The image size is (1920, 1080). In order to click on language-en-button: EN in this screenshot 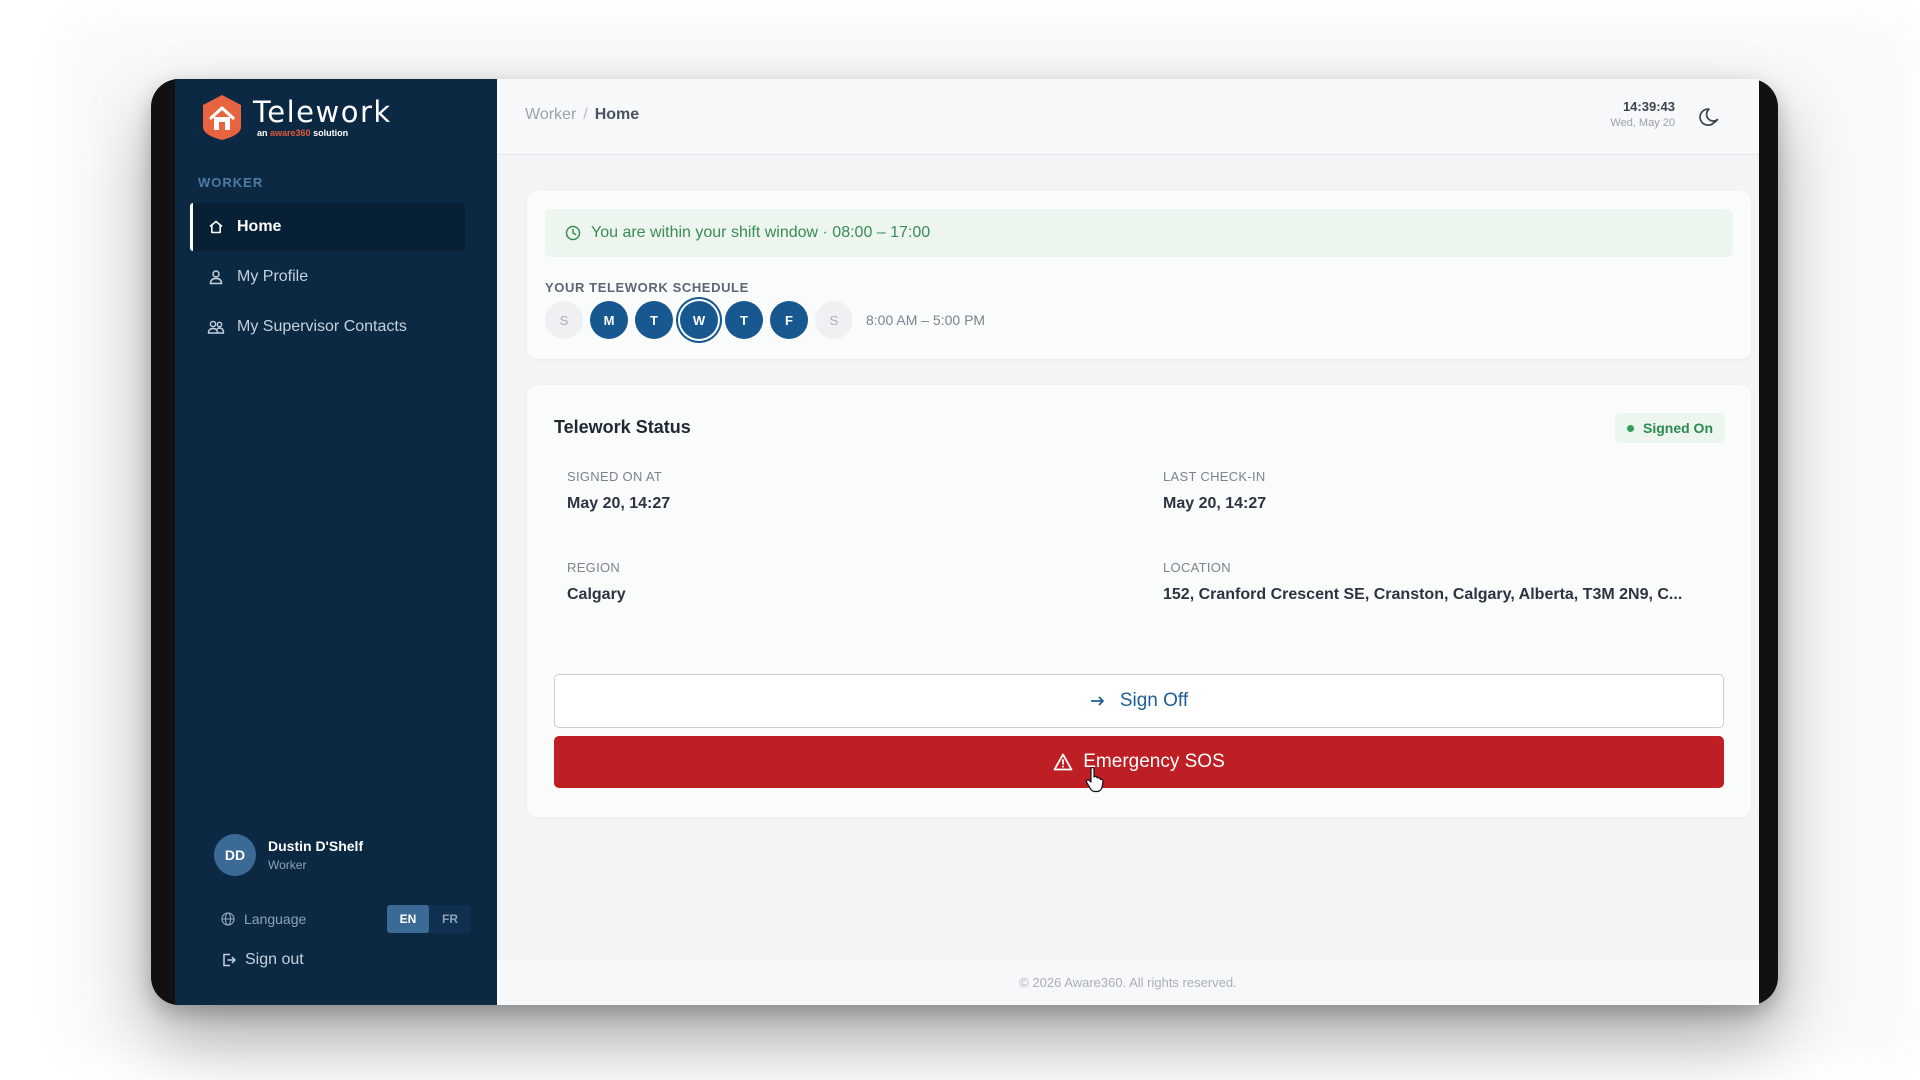, I will do `click(408, 919)`.